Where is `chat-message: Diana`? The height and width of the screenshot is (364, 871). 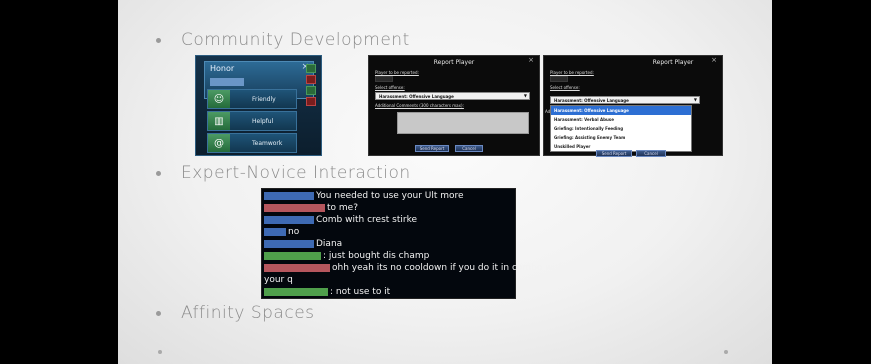
chat-message: Diana is located at coordinates (329, 243).